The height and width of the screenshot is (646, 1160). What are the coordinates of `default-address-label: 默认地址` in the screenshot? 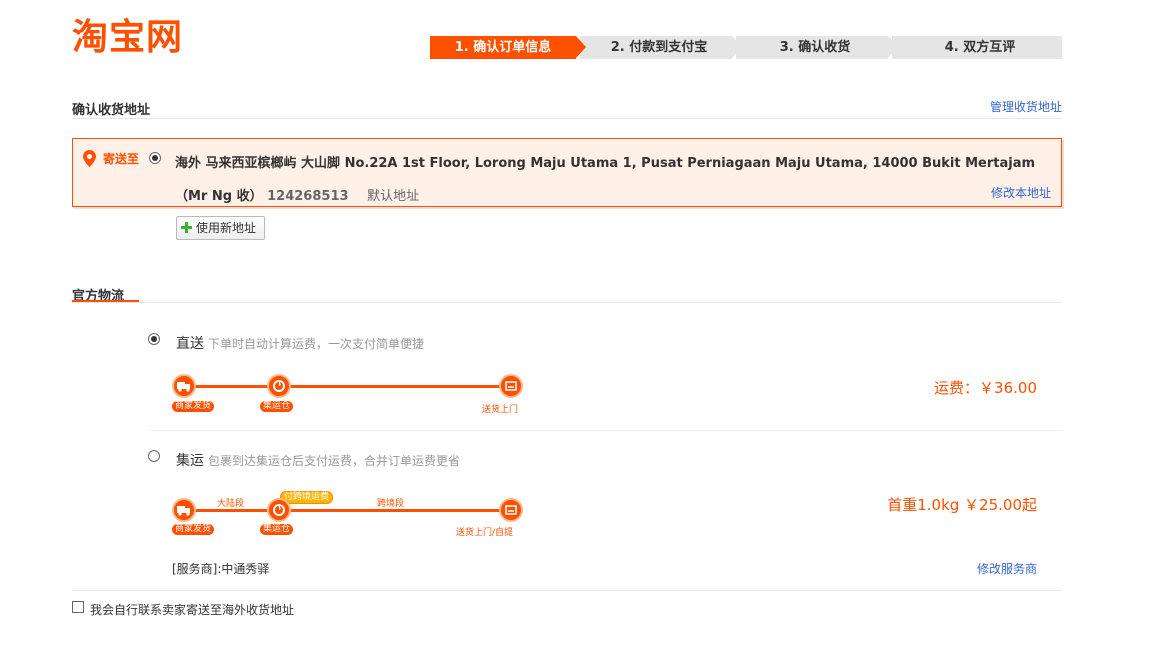 It's located at (393, 196).